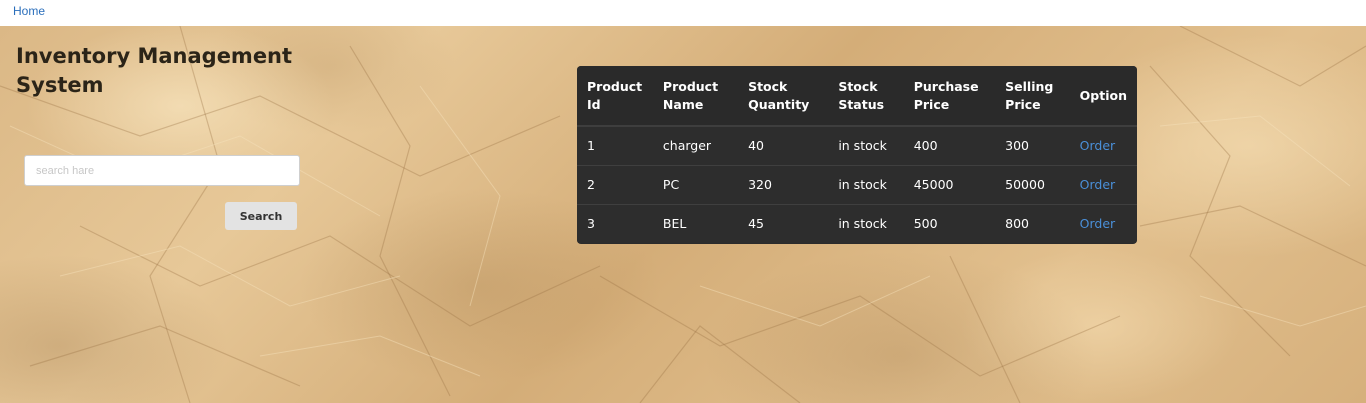  Describe the element at coordinates (1103, 96) in the screenshot. I see `column-header-option: Option` at that location.